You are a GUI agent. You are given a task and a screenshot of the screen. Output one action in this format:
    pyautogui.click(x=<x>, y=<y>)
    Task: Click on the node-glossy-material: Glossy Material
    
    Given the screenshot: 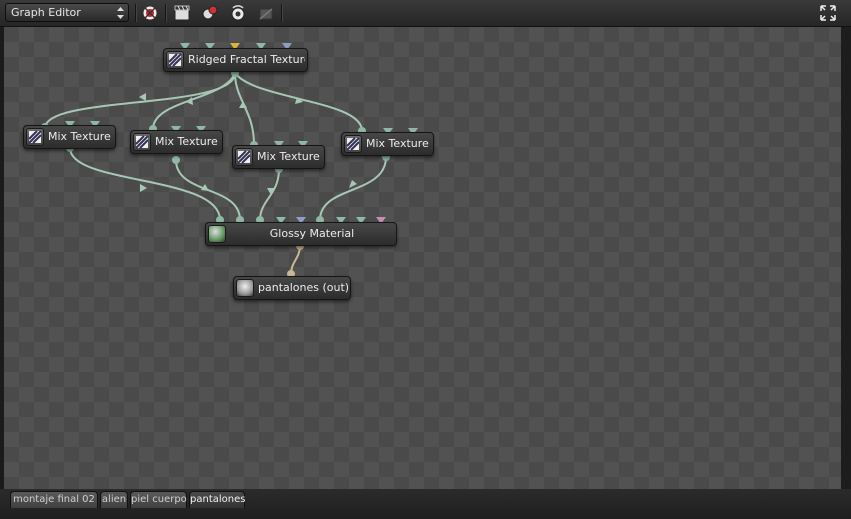 What is the action you would take?
    pyautogui.click(x=301, y=234)
    